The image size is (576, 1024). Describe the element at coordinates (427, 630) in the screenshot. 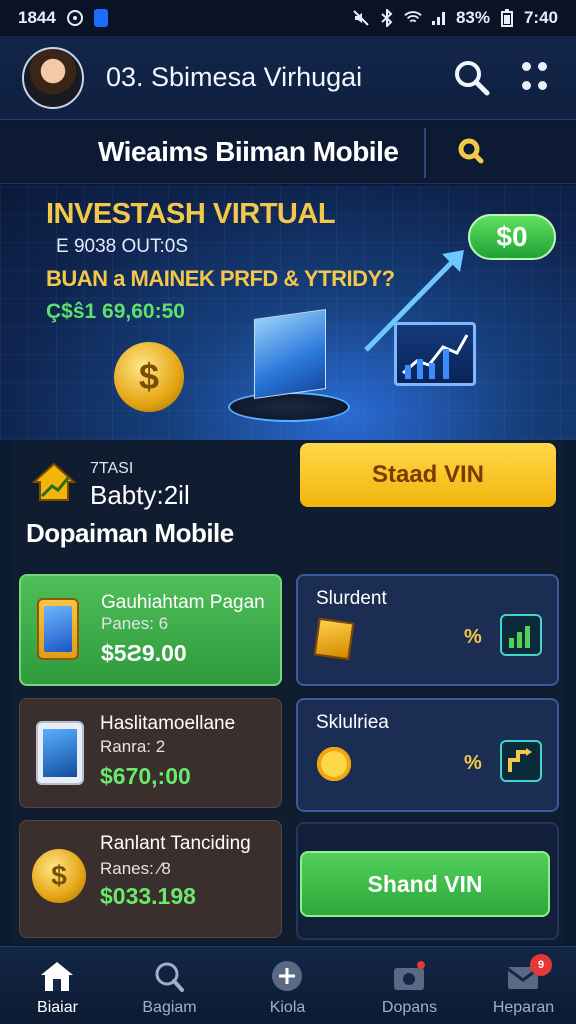

I see `investment-card: Slurdent %` at that location.